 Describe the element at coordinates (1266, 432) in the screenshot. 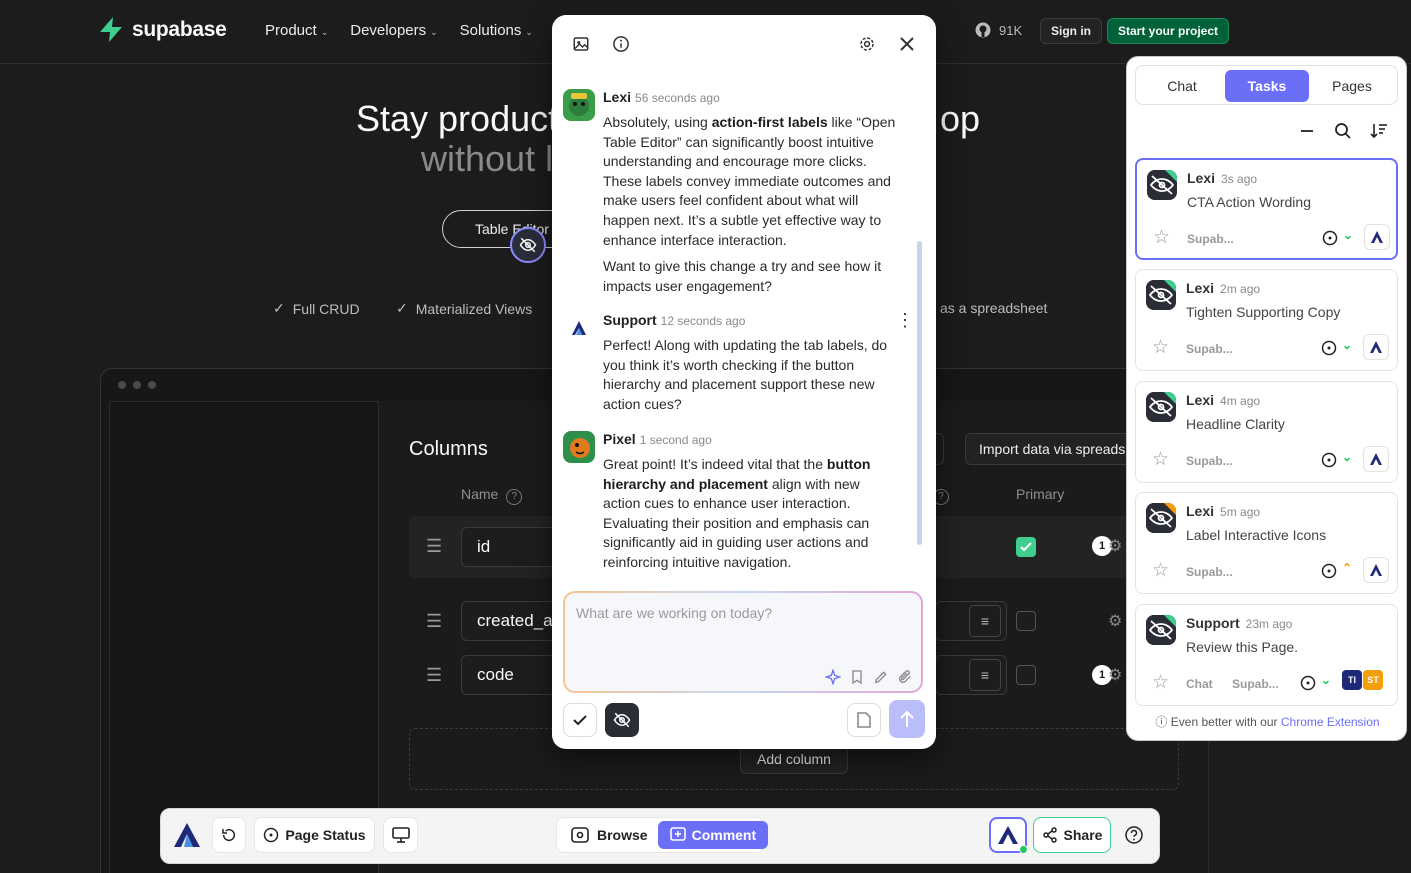

I see `task-card: Lexi 4m ago Headline Clarity ☆ Supab... ⌄` at that location.